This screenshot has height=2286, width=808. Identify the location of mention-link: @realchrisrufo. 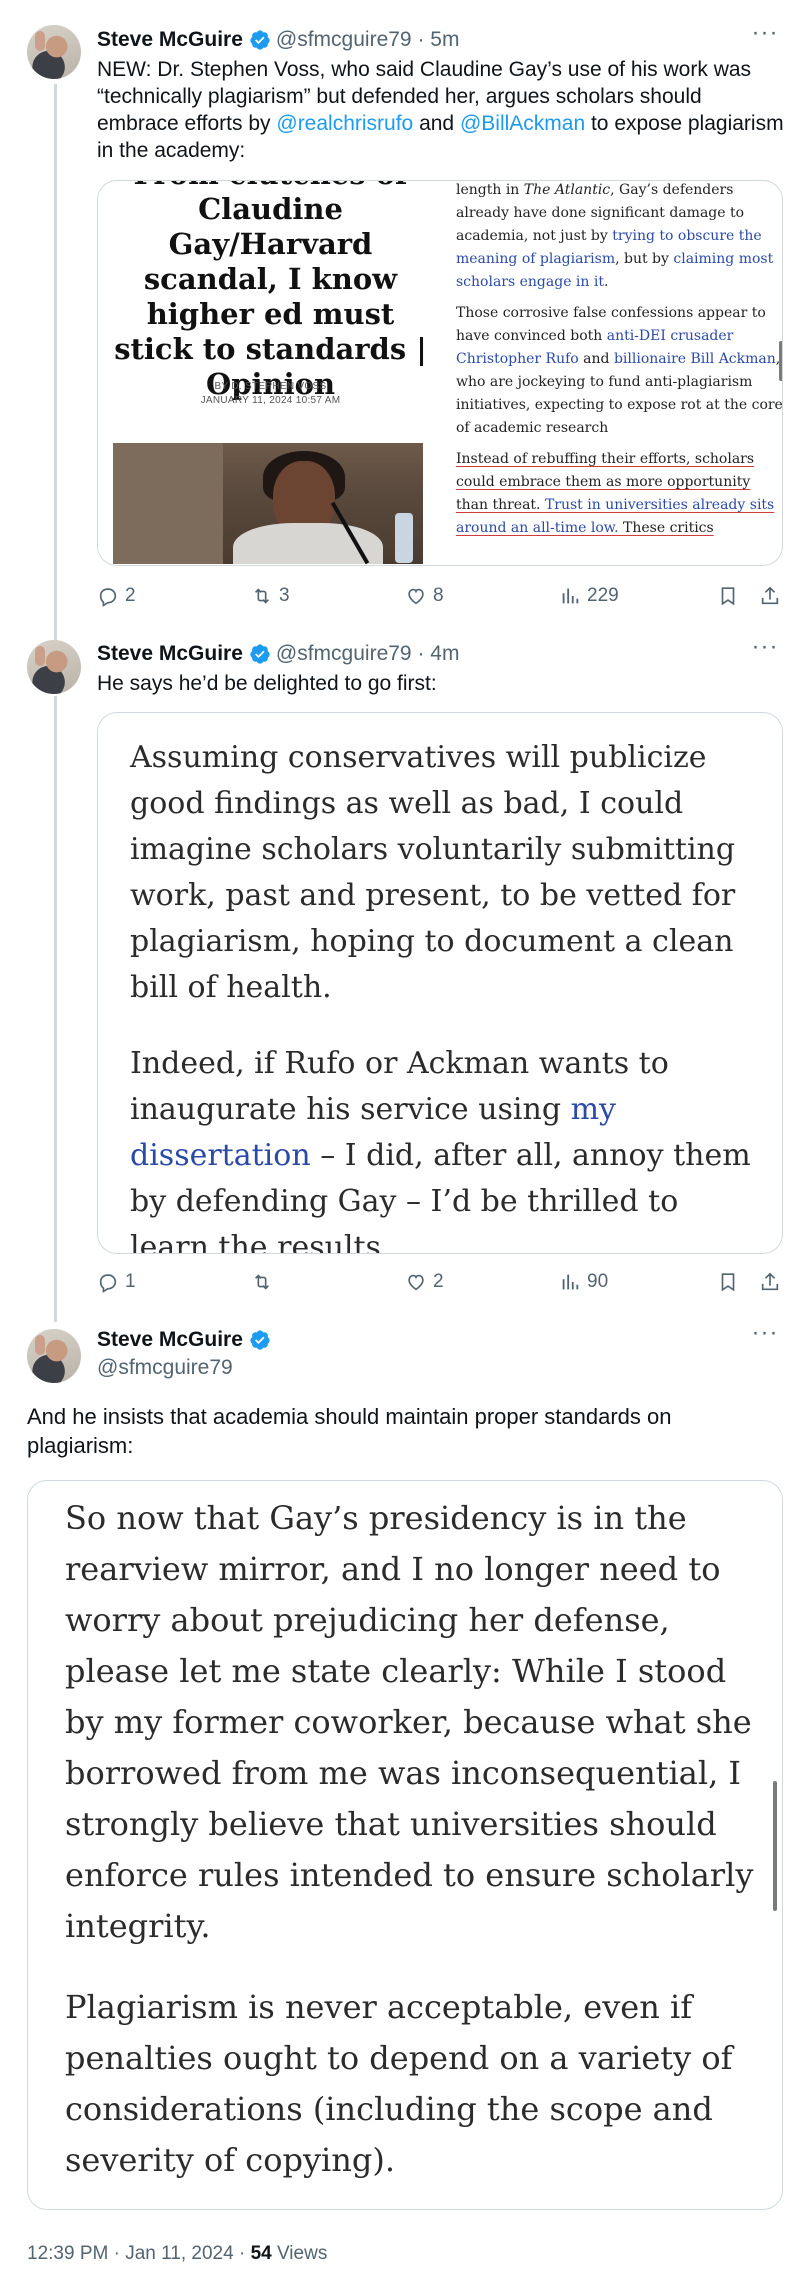
(344, 123).